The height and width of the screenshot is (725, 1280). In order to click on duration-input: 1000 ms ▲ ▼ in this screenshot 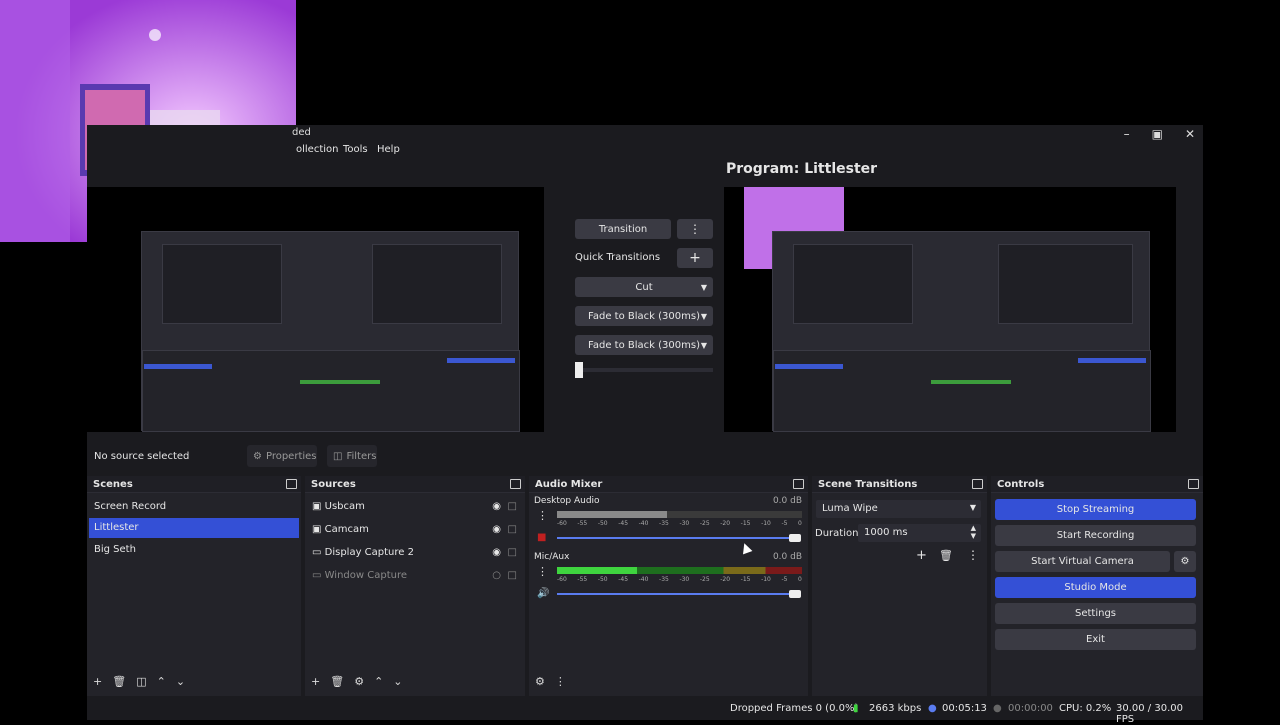, I will do `click(919, 533)`.